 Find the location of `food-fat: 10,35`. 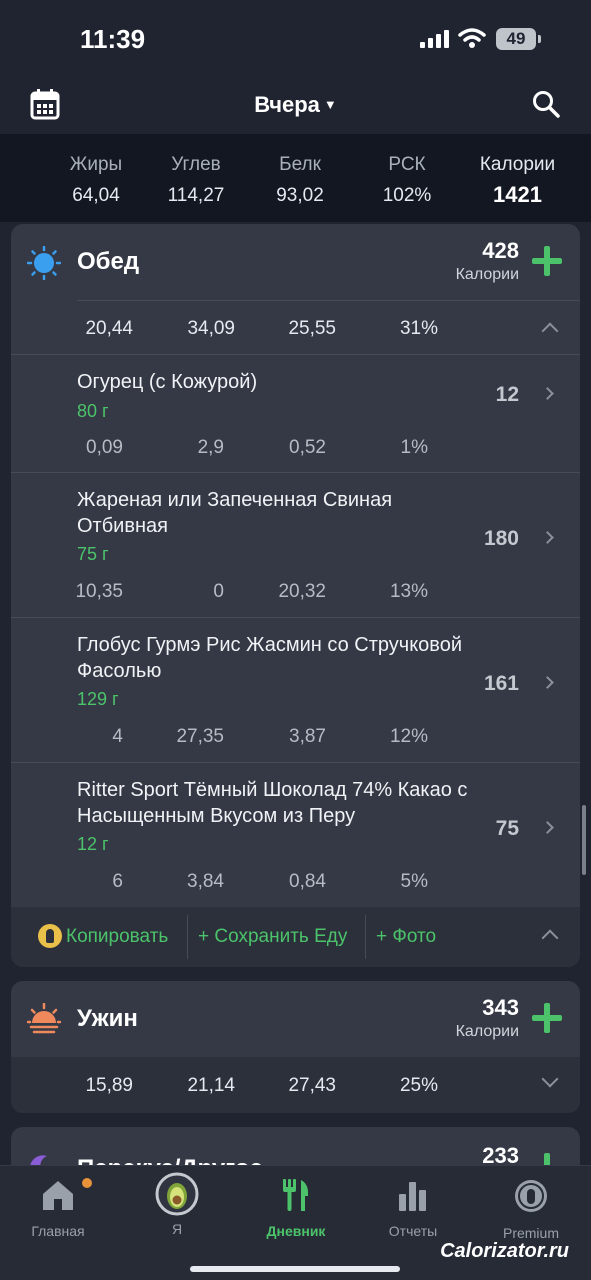

food-fat: 10,35 is located at coordinates (99, 591).